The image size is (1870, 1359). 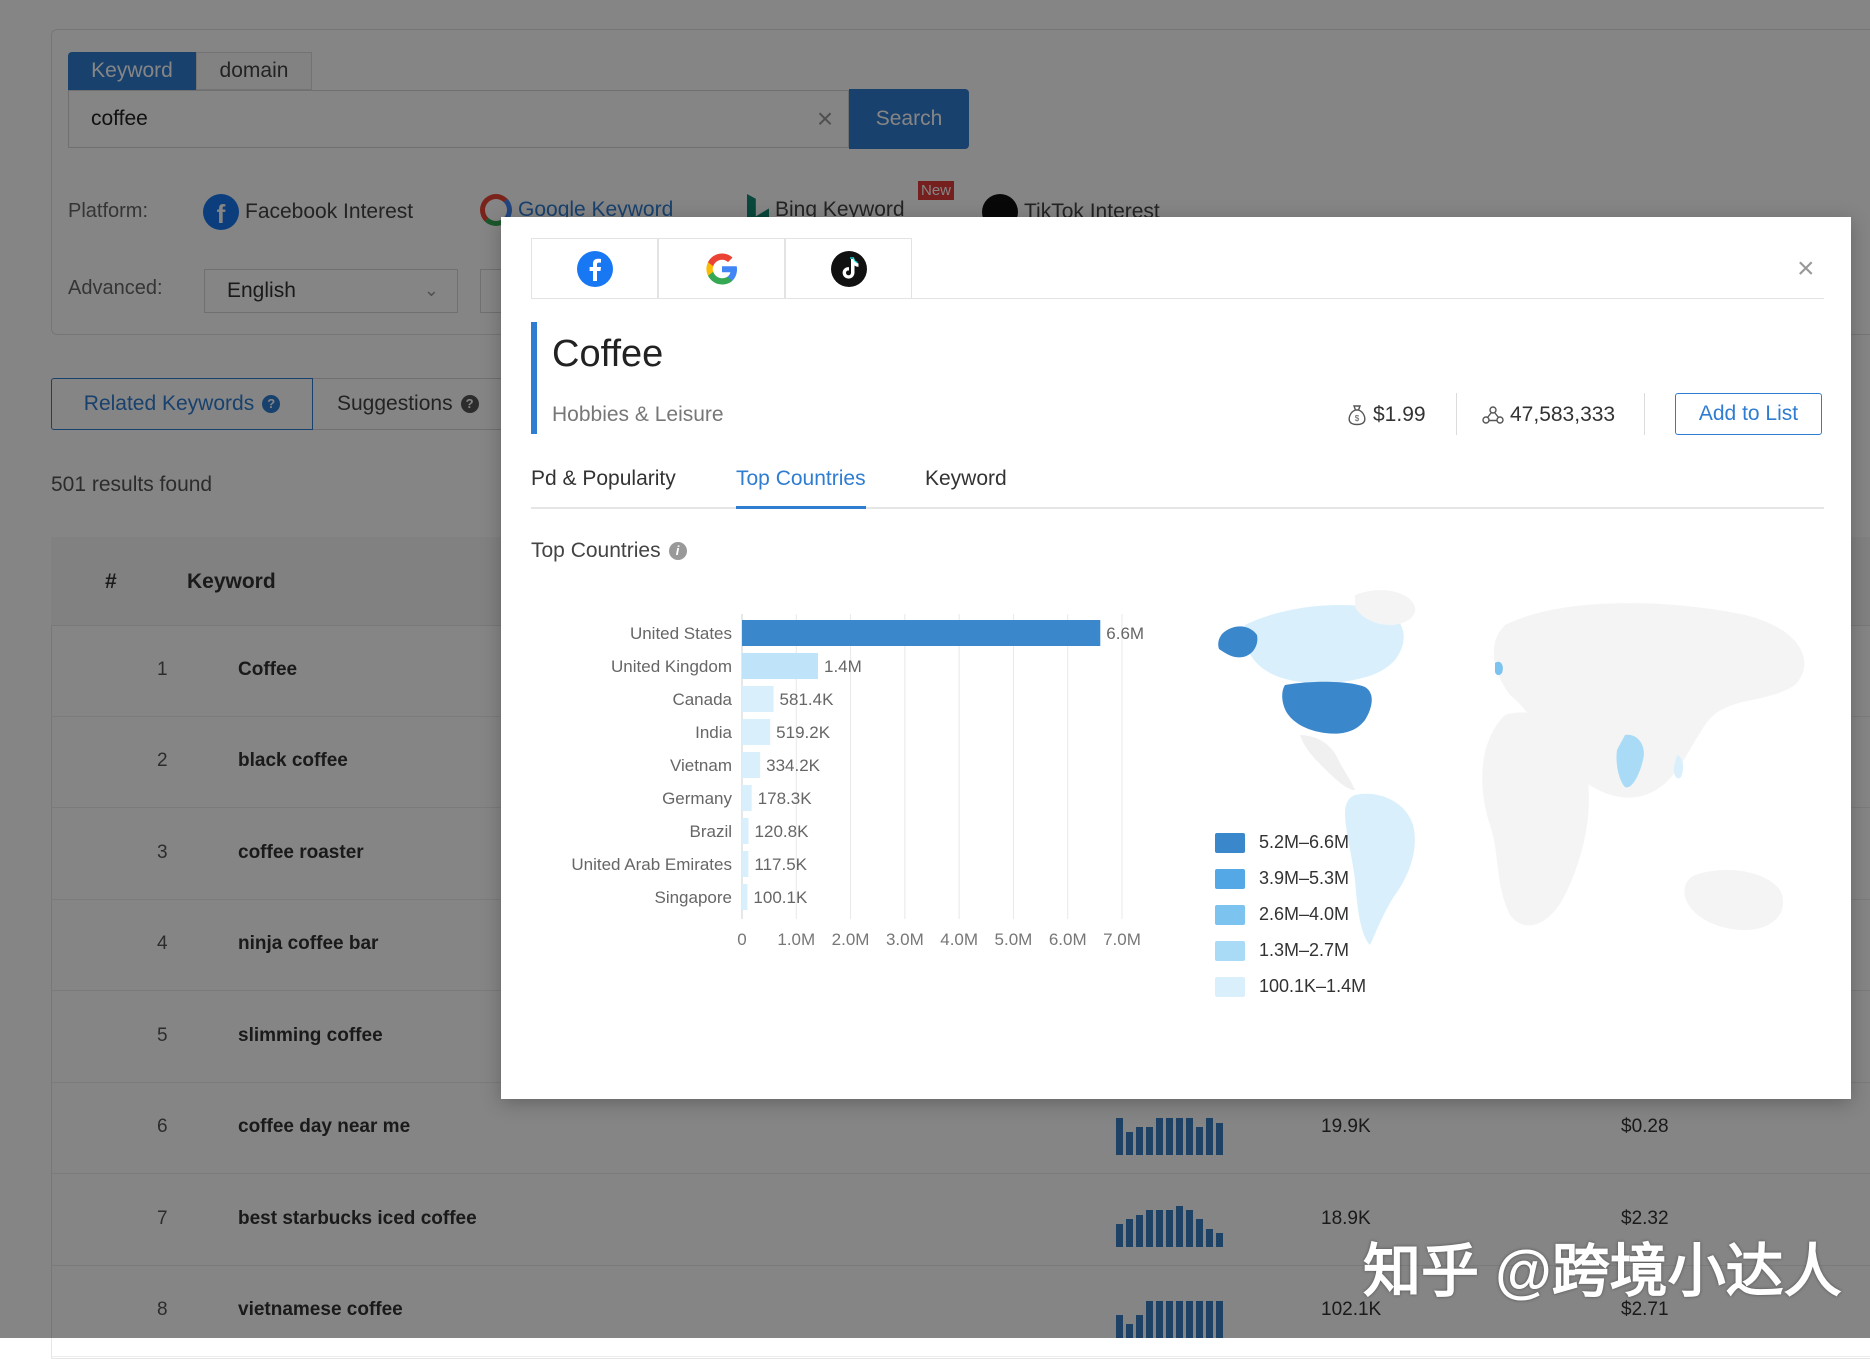 What do you see at coordinates (803, 732) in the screenshot?
I see `data-label: 519.2K` at bounding box center [803, 732].